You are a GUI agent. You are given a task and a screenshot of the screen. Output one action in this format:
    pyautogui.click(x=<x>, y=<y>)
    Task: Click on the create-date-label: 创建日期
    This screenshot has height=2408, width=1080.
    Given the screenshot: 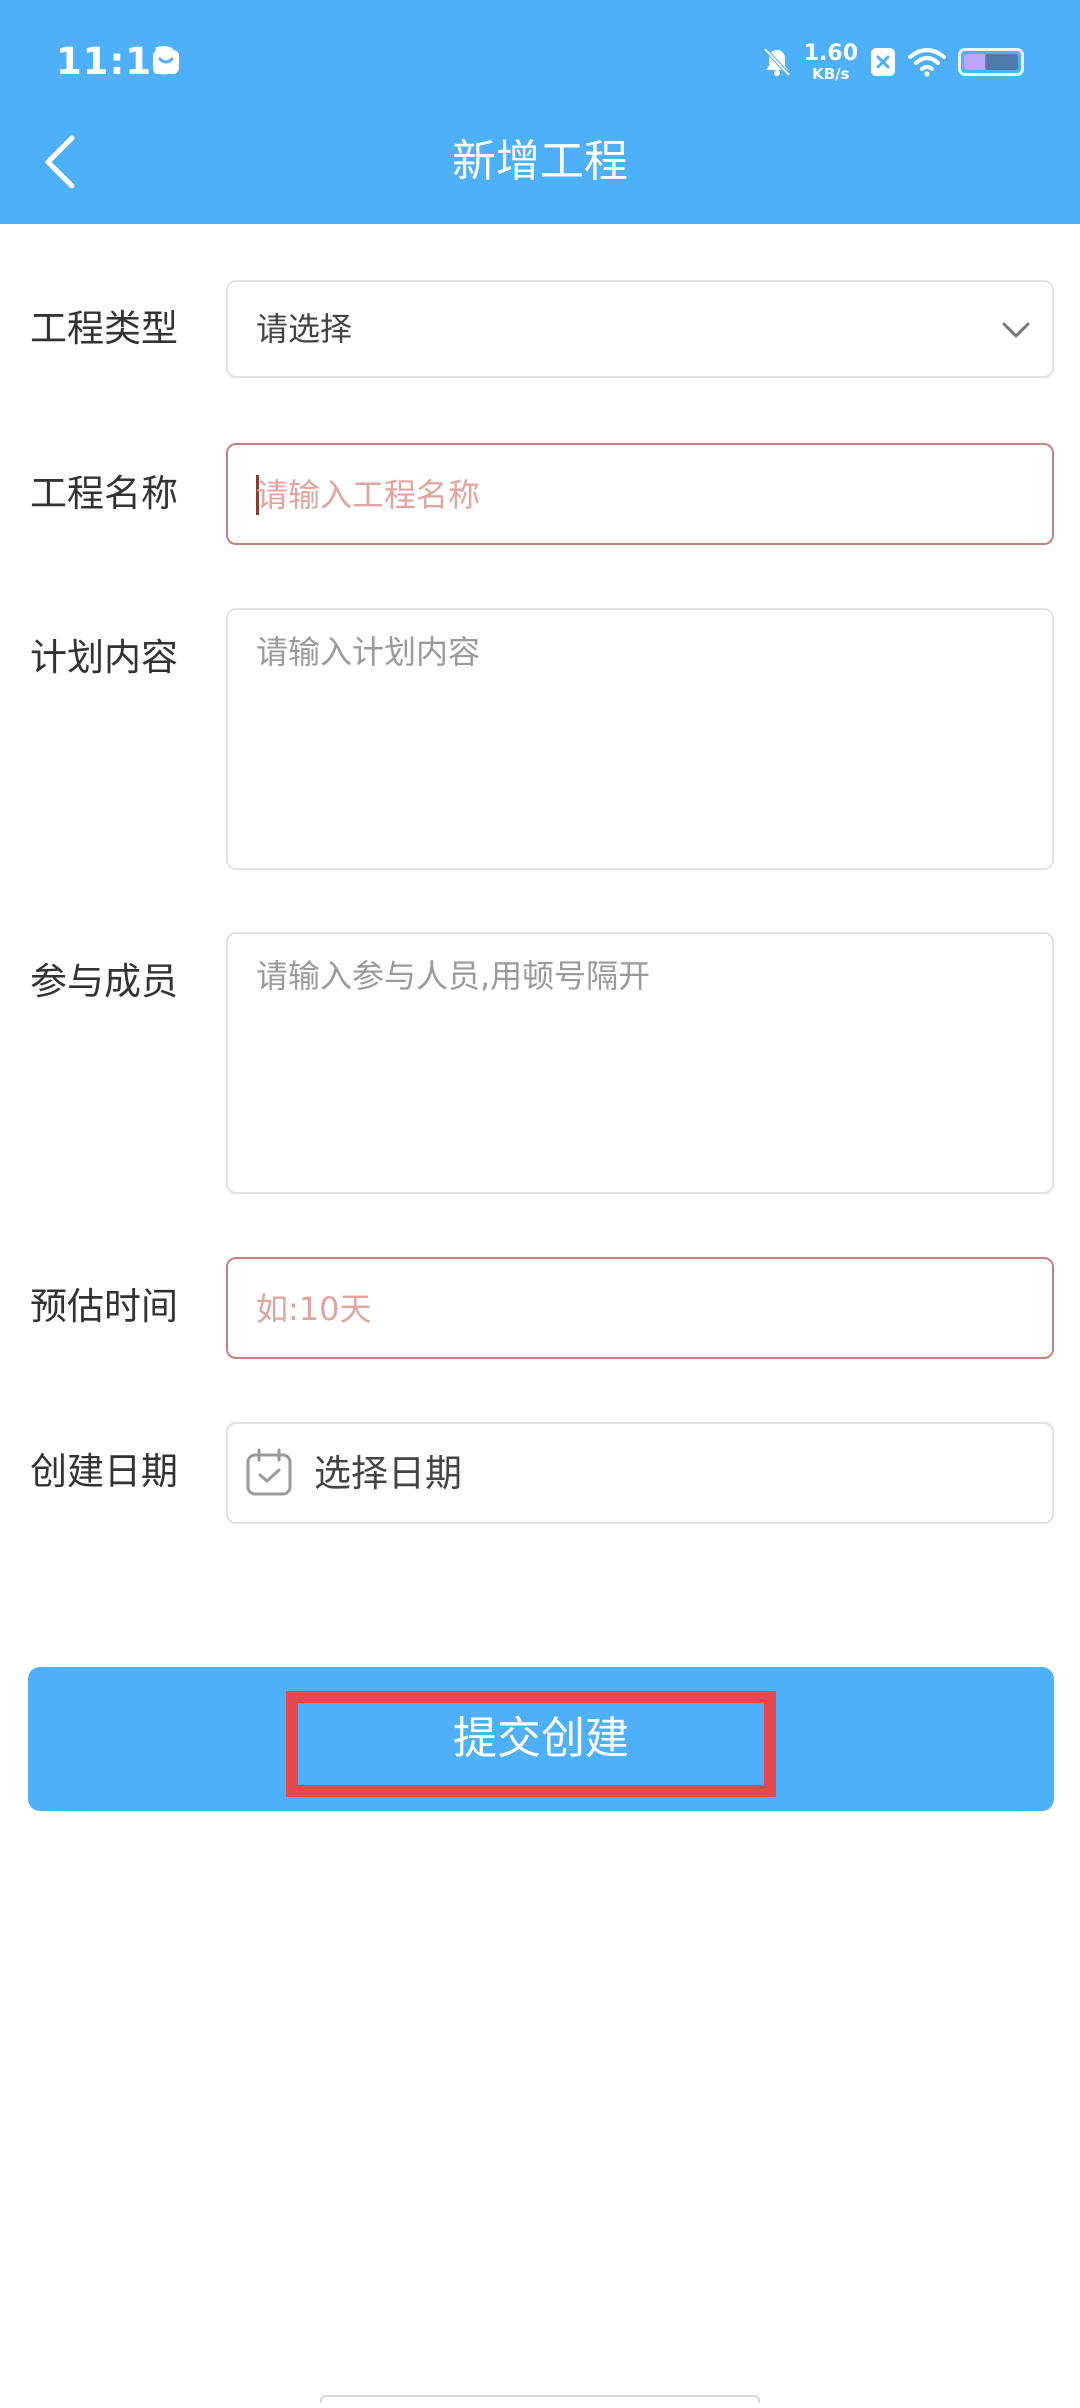 What is the action you would take?
    pyautogui.click(x=104, y=1471)
    